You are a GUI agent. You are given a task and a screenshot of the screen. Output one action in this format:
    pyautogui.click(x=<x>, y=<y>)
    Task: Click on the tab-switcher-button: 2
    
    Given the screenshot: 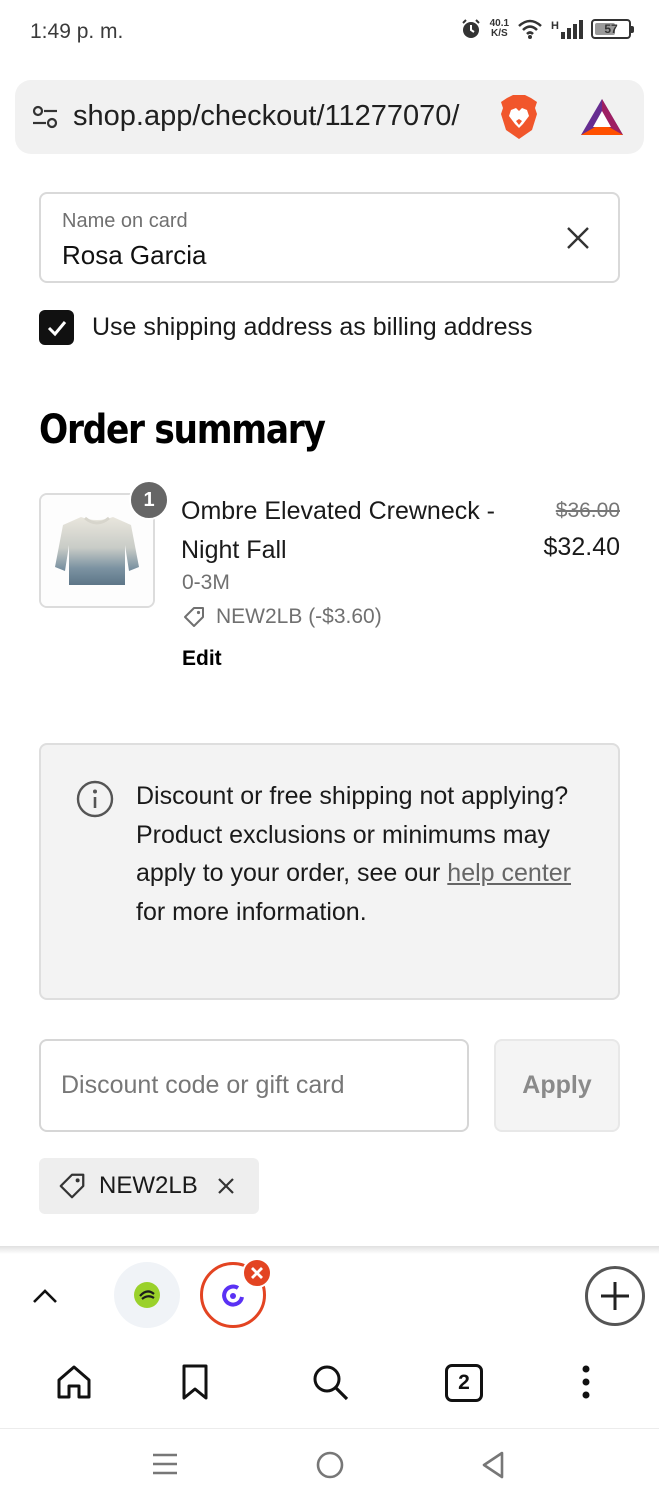 What is the action you would take?
    pyautogui.click(x=464, y=1383)
    